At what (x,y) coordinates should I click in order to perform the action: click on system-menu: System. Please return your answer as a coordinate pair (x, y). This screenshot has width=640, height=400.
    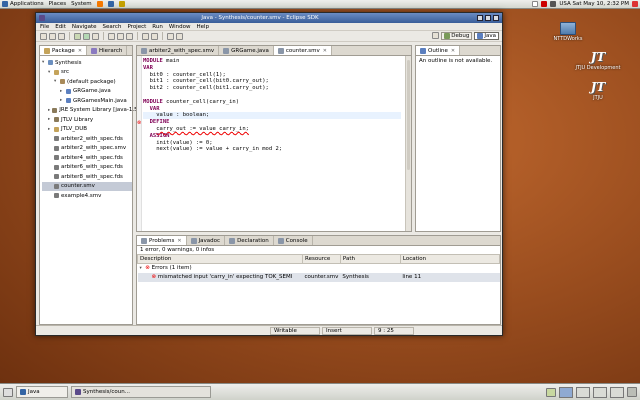
    Looking at the image, I should click on (81, 4).